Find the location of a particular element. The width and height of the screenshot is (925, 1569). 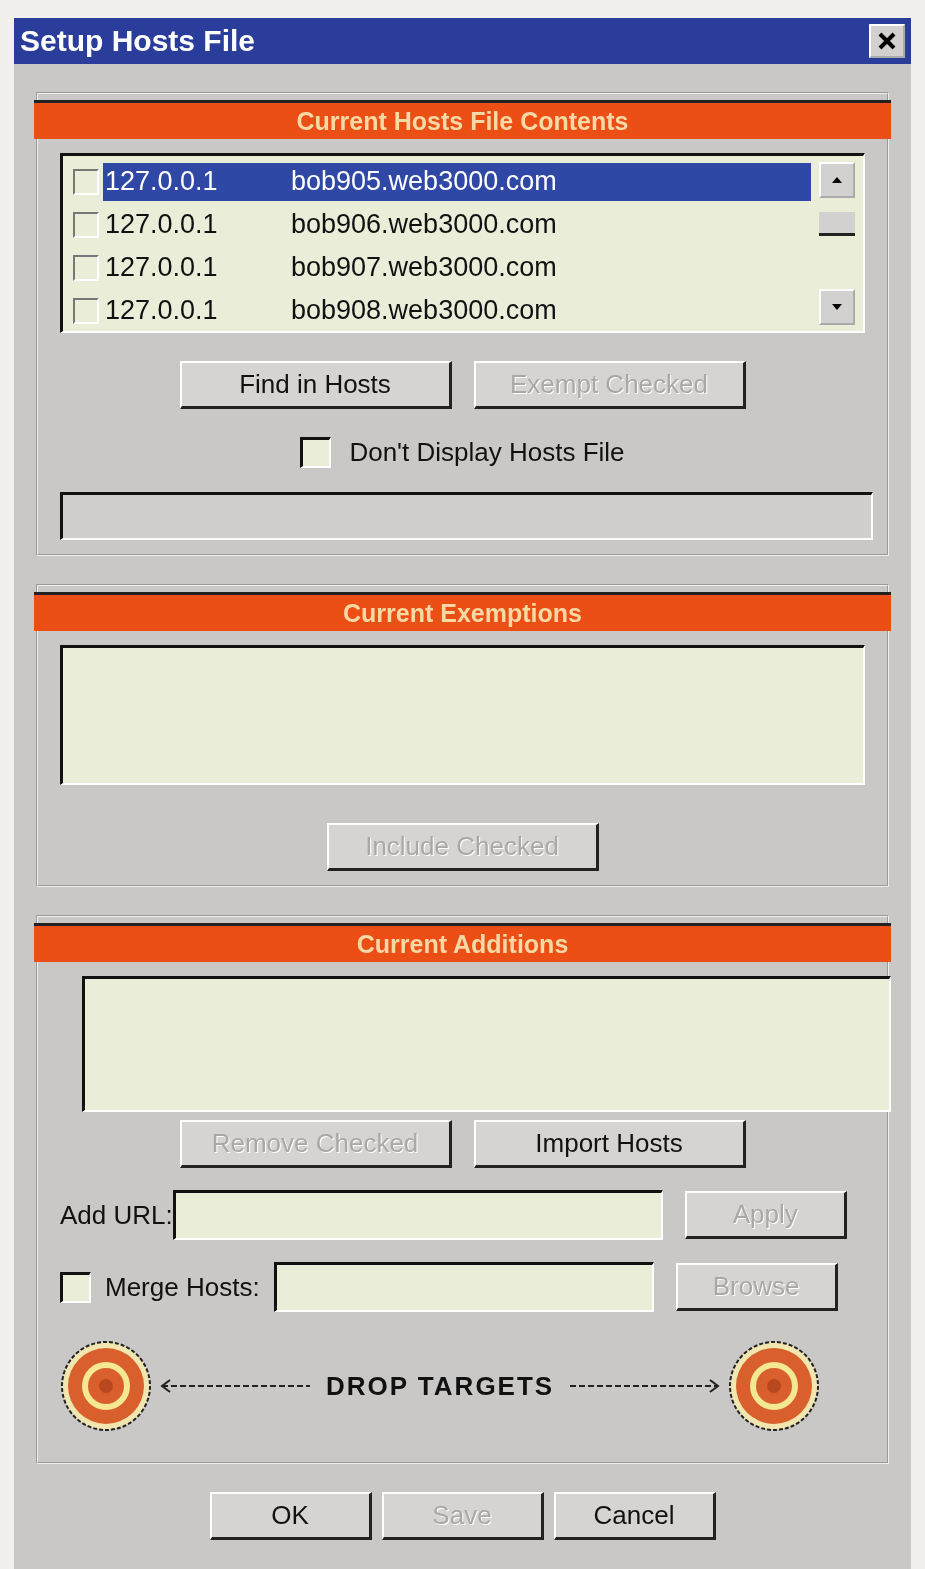

section-header: Current Additions is located at coordinates (462, 942).